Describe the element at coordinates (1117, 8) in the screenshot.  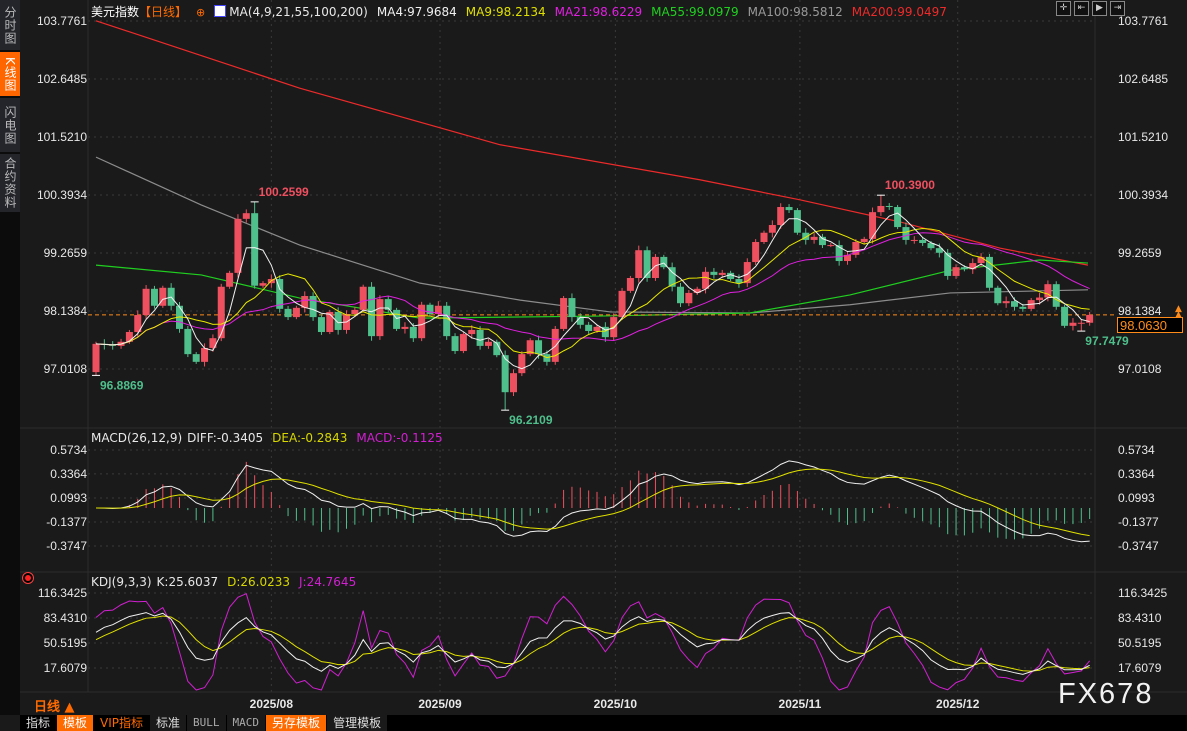
I see `jump-end-icon: ⇥` at that location.